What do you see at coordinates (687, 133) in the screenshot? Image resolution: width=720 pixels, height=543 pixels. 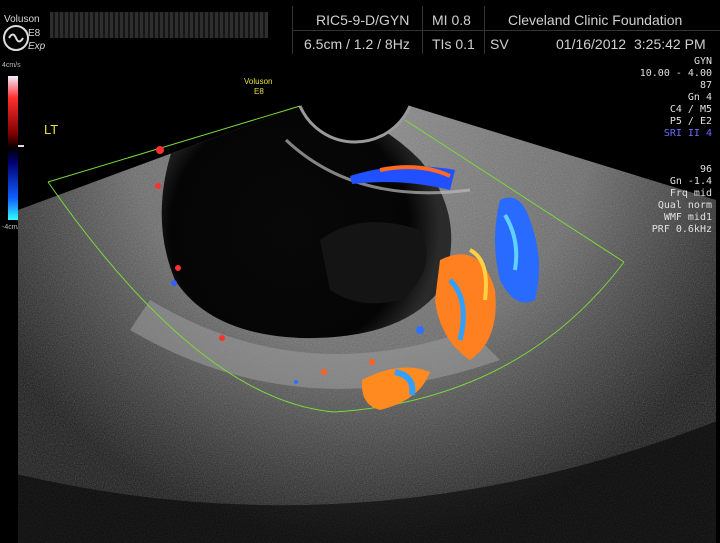 I see `sri-label: SRI II 4` at bounding box center [687, 133].